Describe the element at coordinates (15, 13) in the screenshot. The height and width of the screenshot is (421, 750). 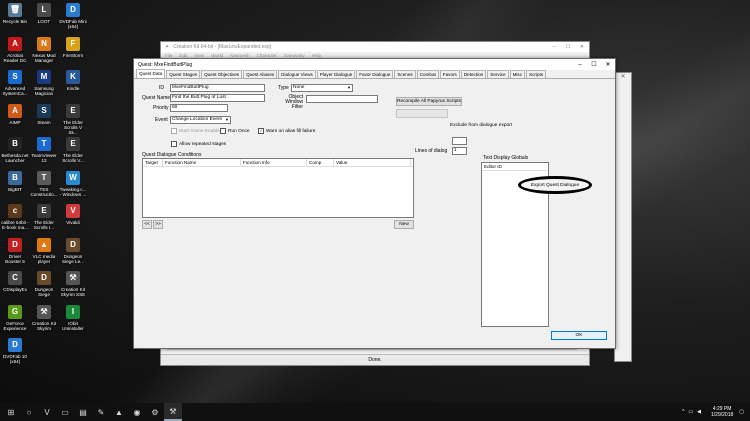
I see `desktop-icon: 🗑 Recycle Bin` at that location.